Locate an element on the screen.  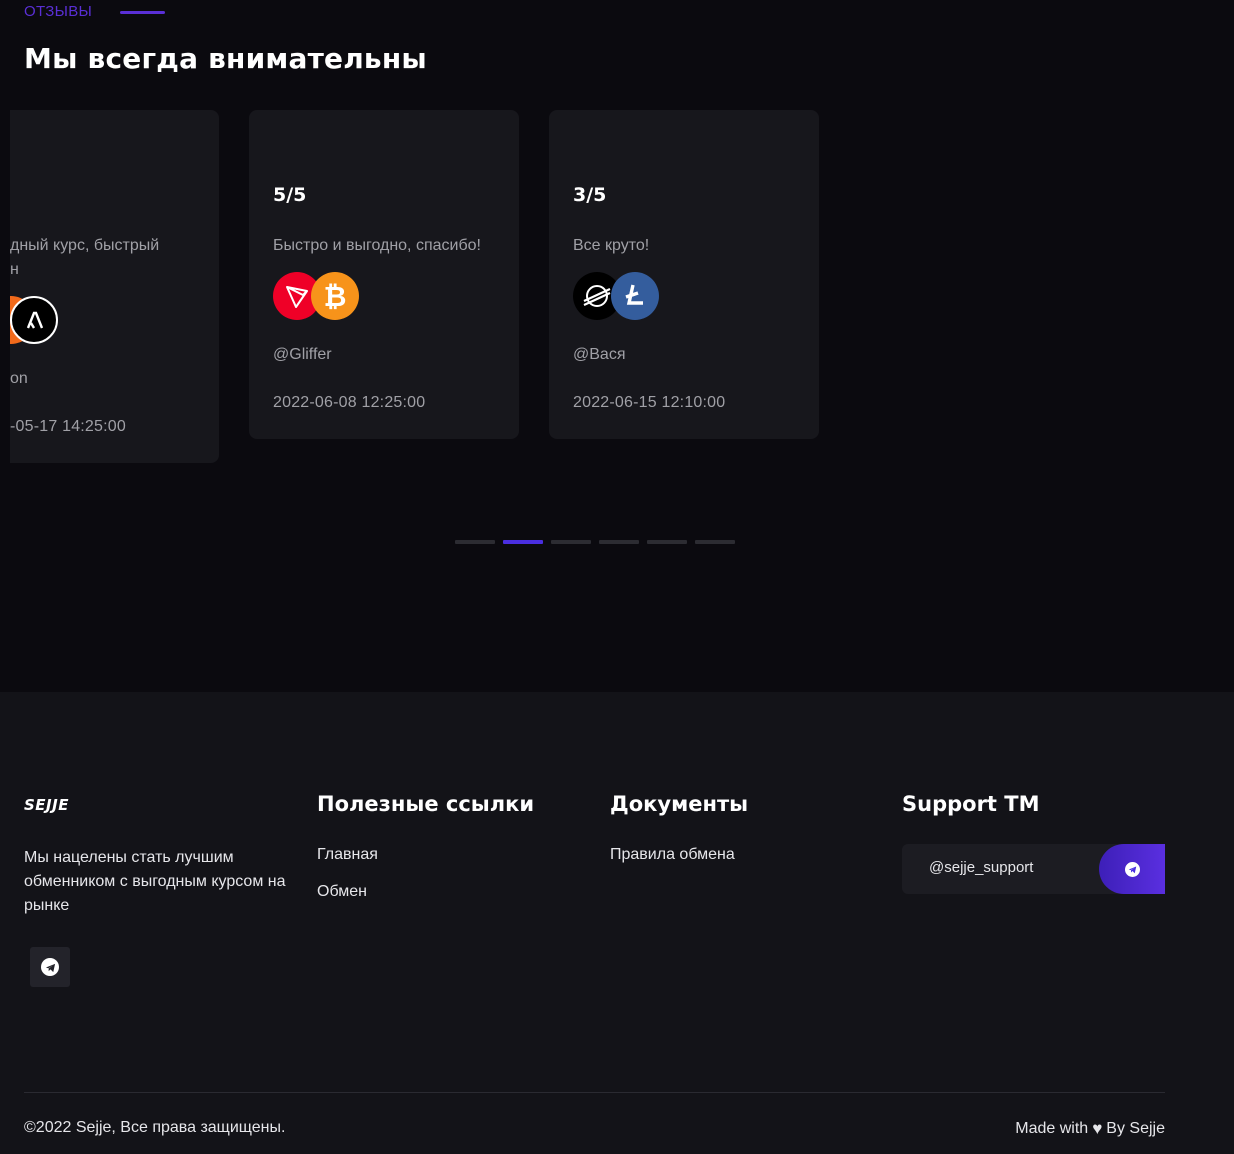
footer-divider is located at coordinates (594, 1092).